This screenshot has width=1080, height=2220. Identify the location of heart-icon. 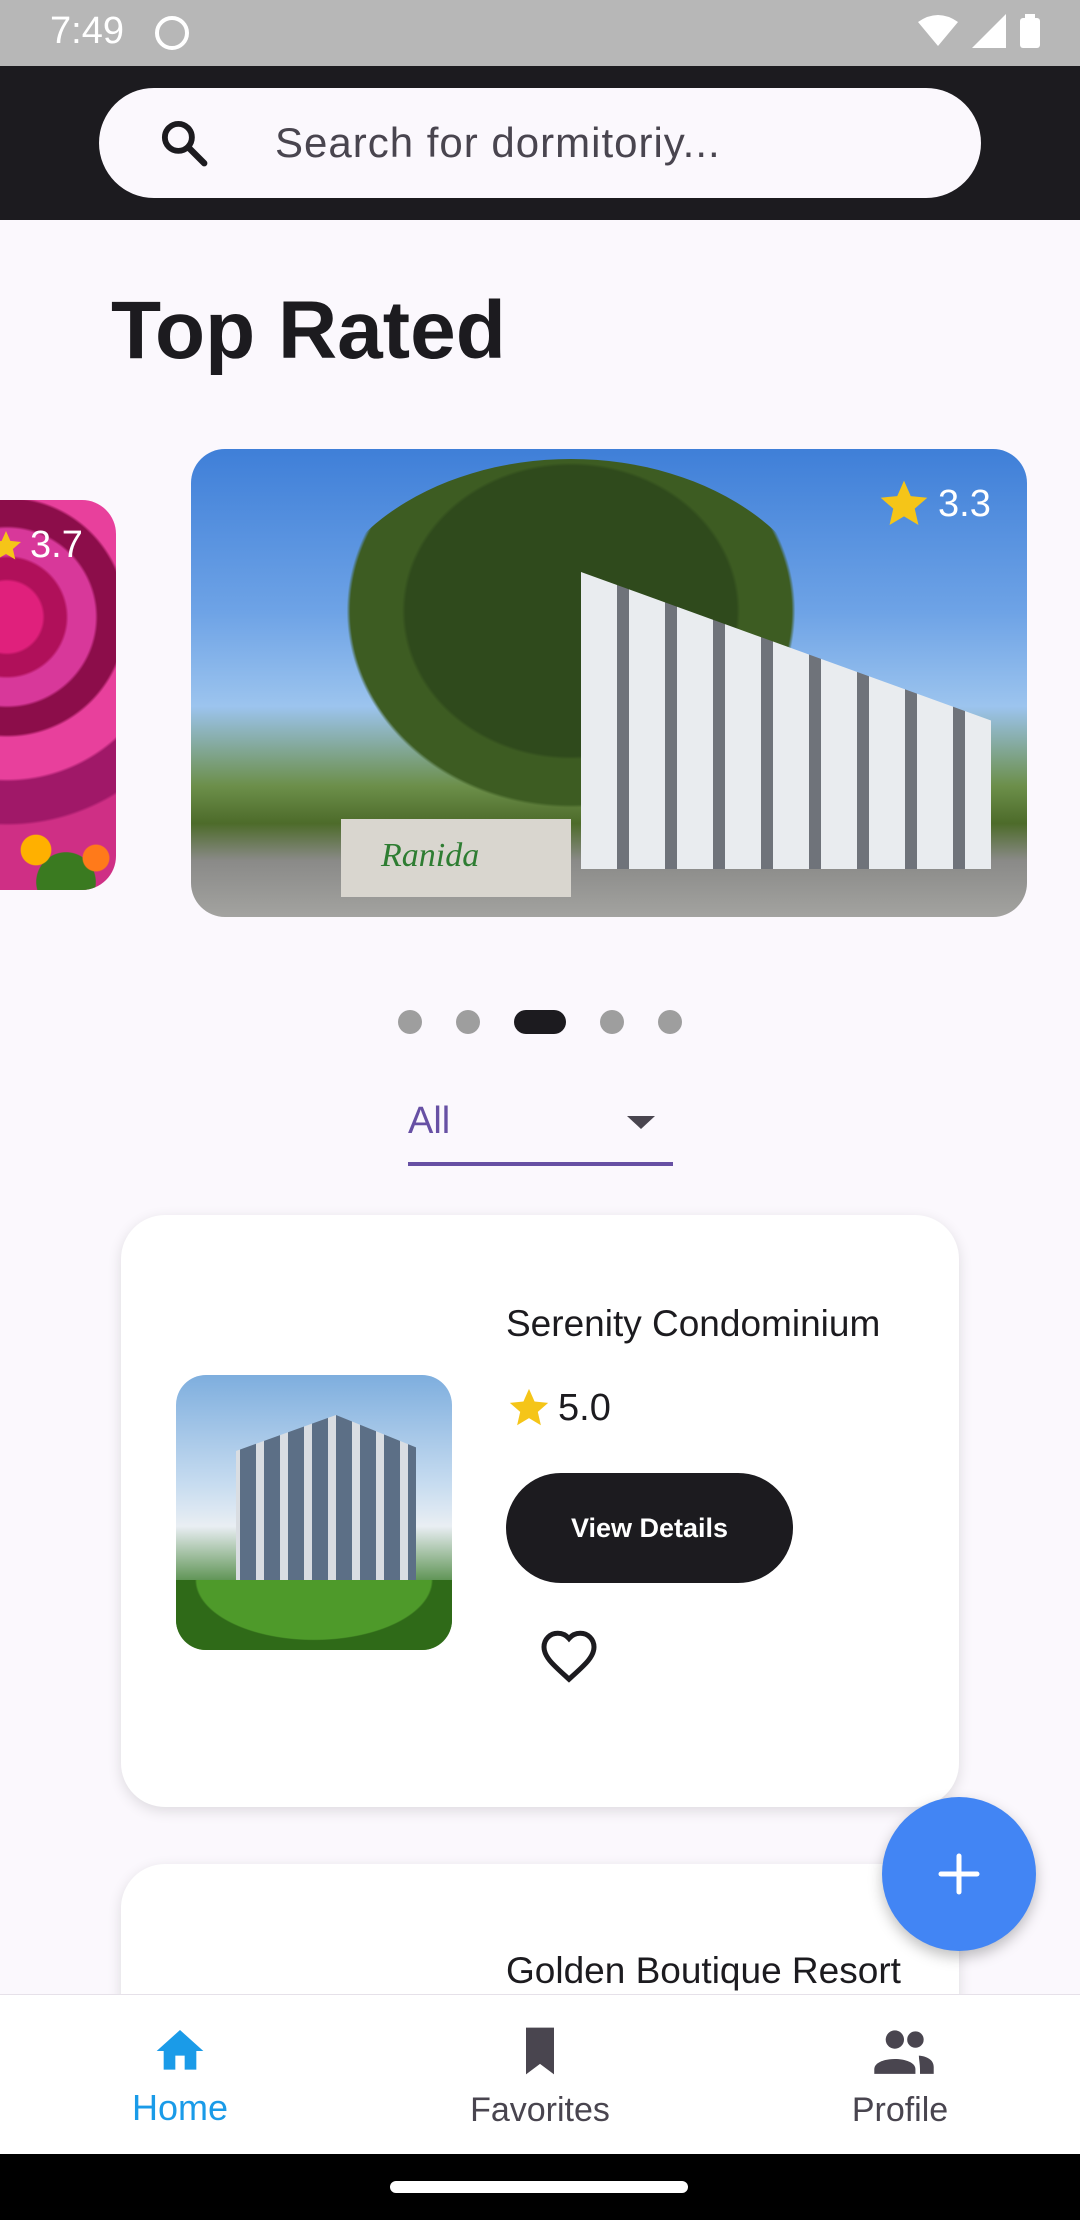
(569, 1658).